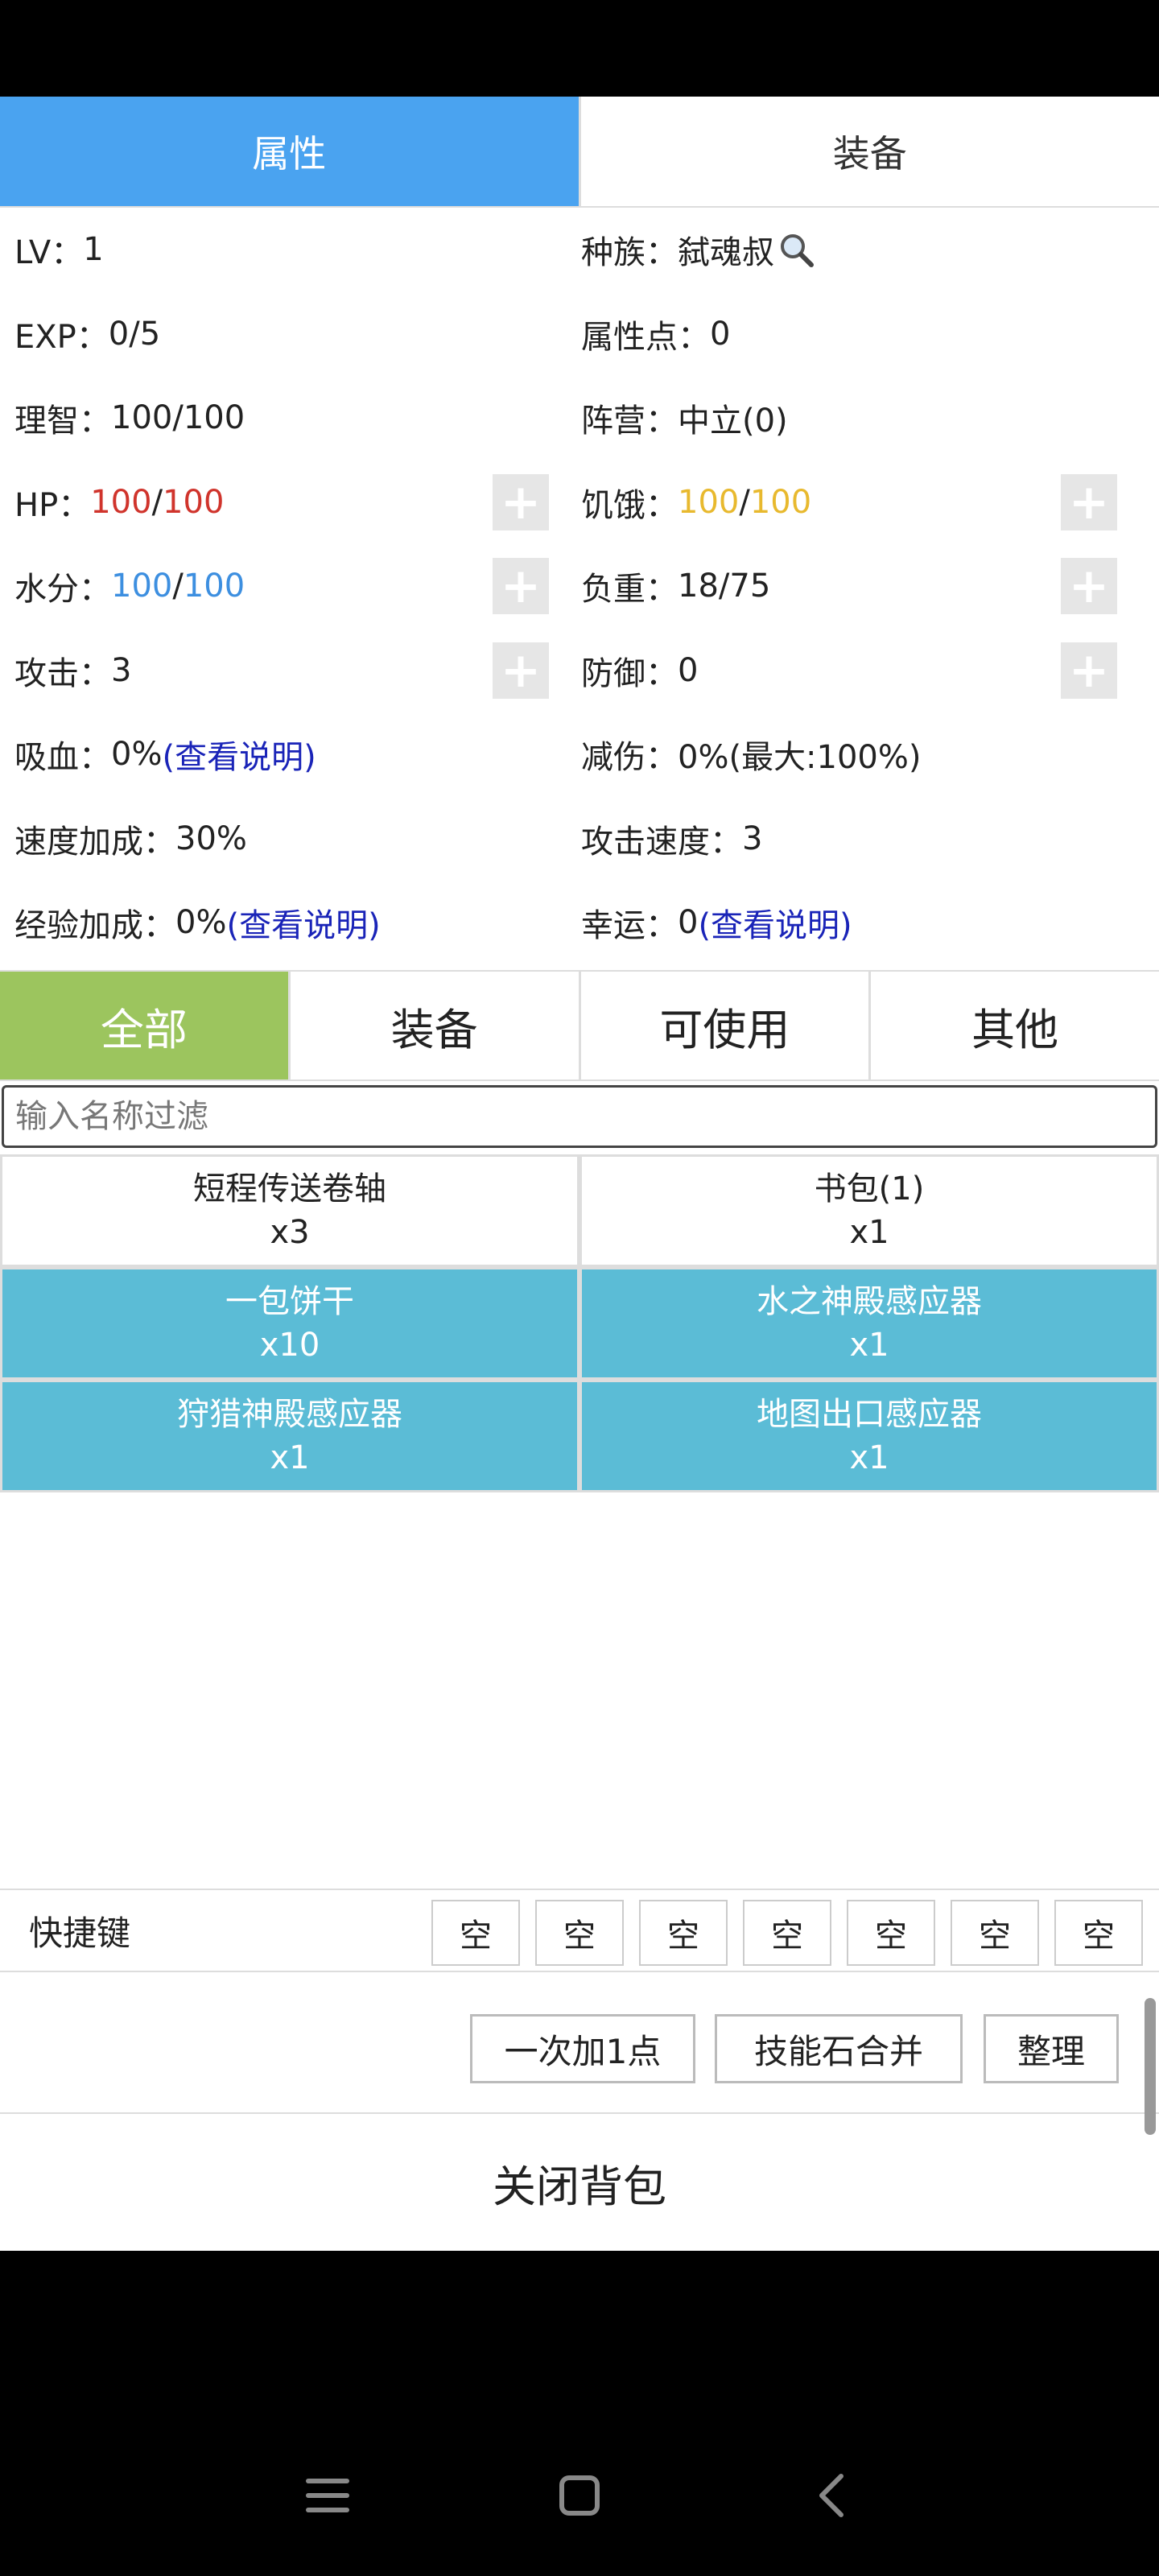 The image size is (1159, 2576). What do you see at coordinates (869, 503) in the screenshot?
I see `stat-hunger: 饥饿： 100/100 +` at bounding box center [869, 503].